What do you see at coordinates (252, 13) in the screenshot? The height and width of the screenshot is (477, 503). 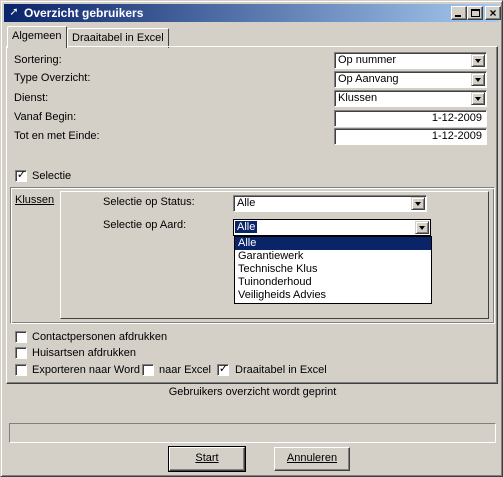 I see `title-bar: ➚ Overzicht gebruikers ×` at bounding box center [252, 13].